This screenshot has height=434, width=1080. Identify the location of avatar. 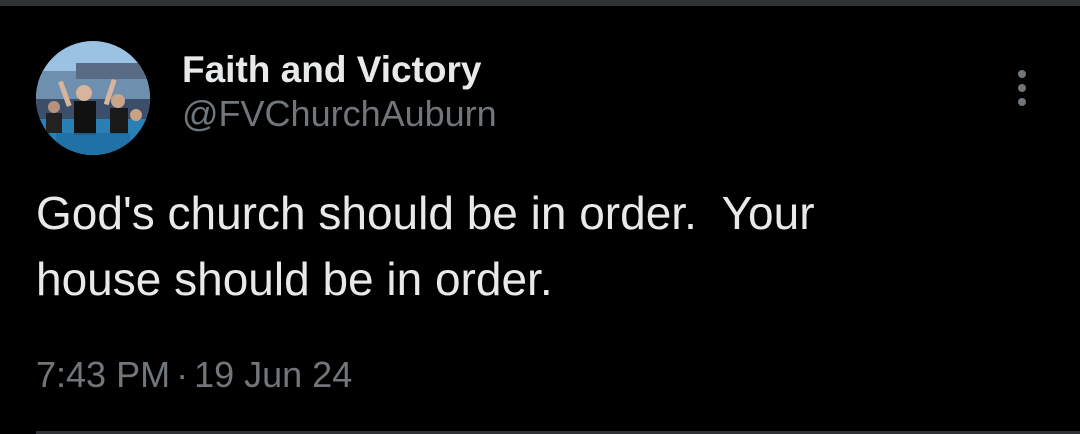
(93, 98).